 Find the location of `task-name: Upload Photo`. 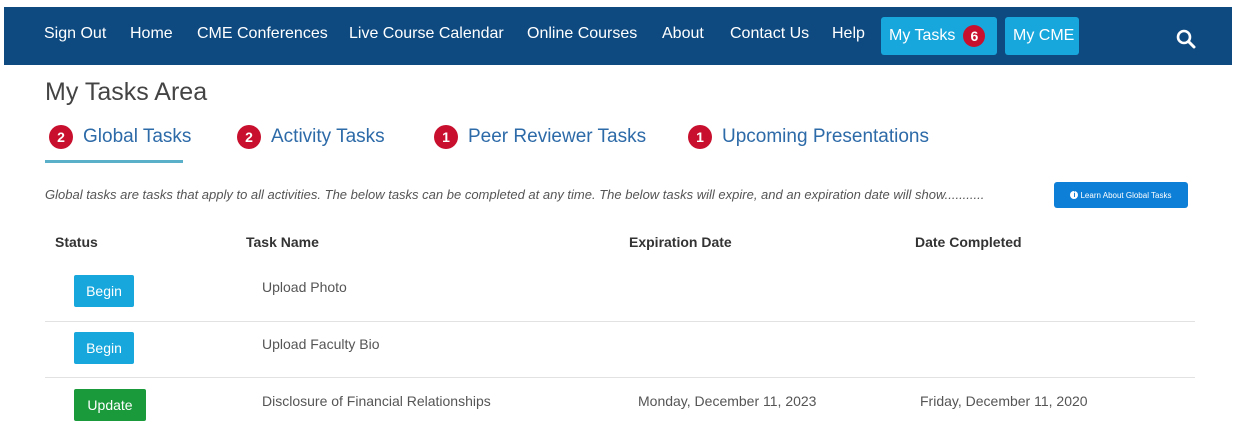

task-name: Upload Photo is located at coordinates (304, 287).